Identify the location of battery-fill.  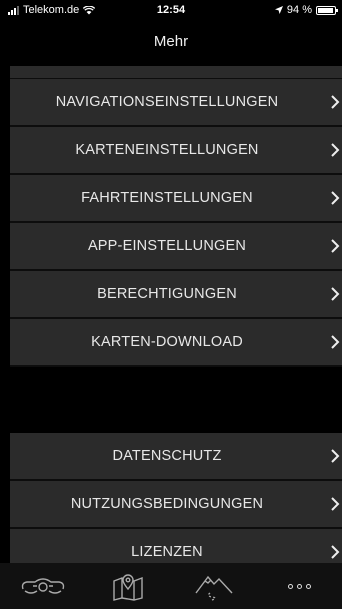
(325, 10).